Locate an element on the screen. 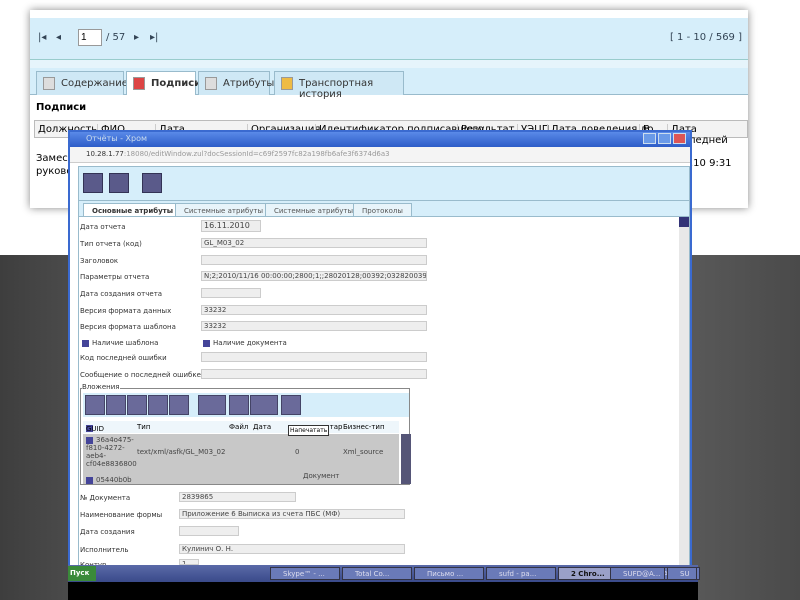 This screenshot has width=800, height=600. tab-label: Подписи is located at coordinates (176, 83).